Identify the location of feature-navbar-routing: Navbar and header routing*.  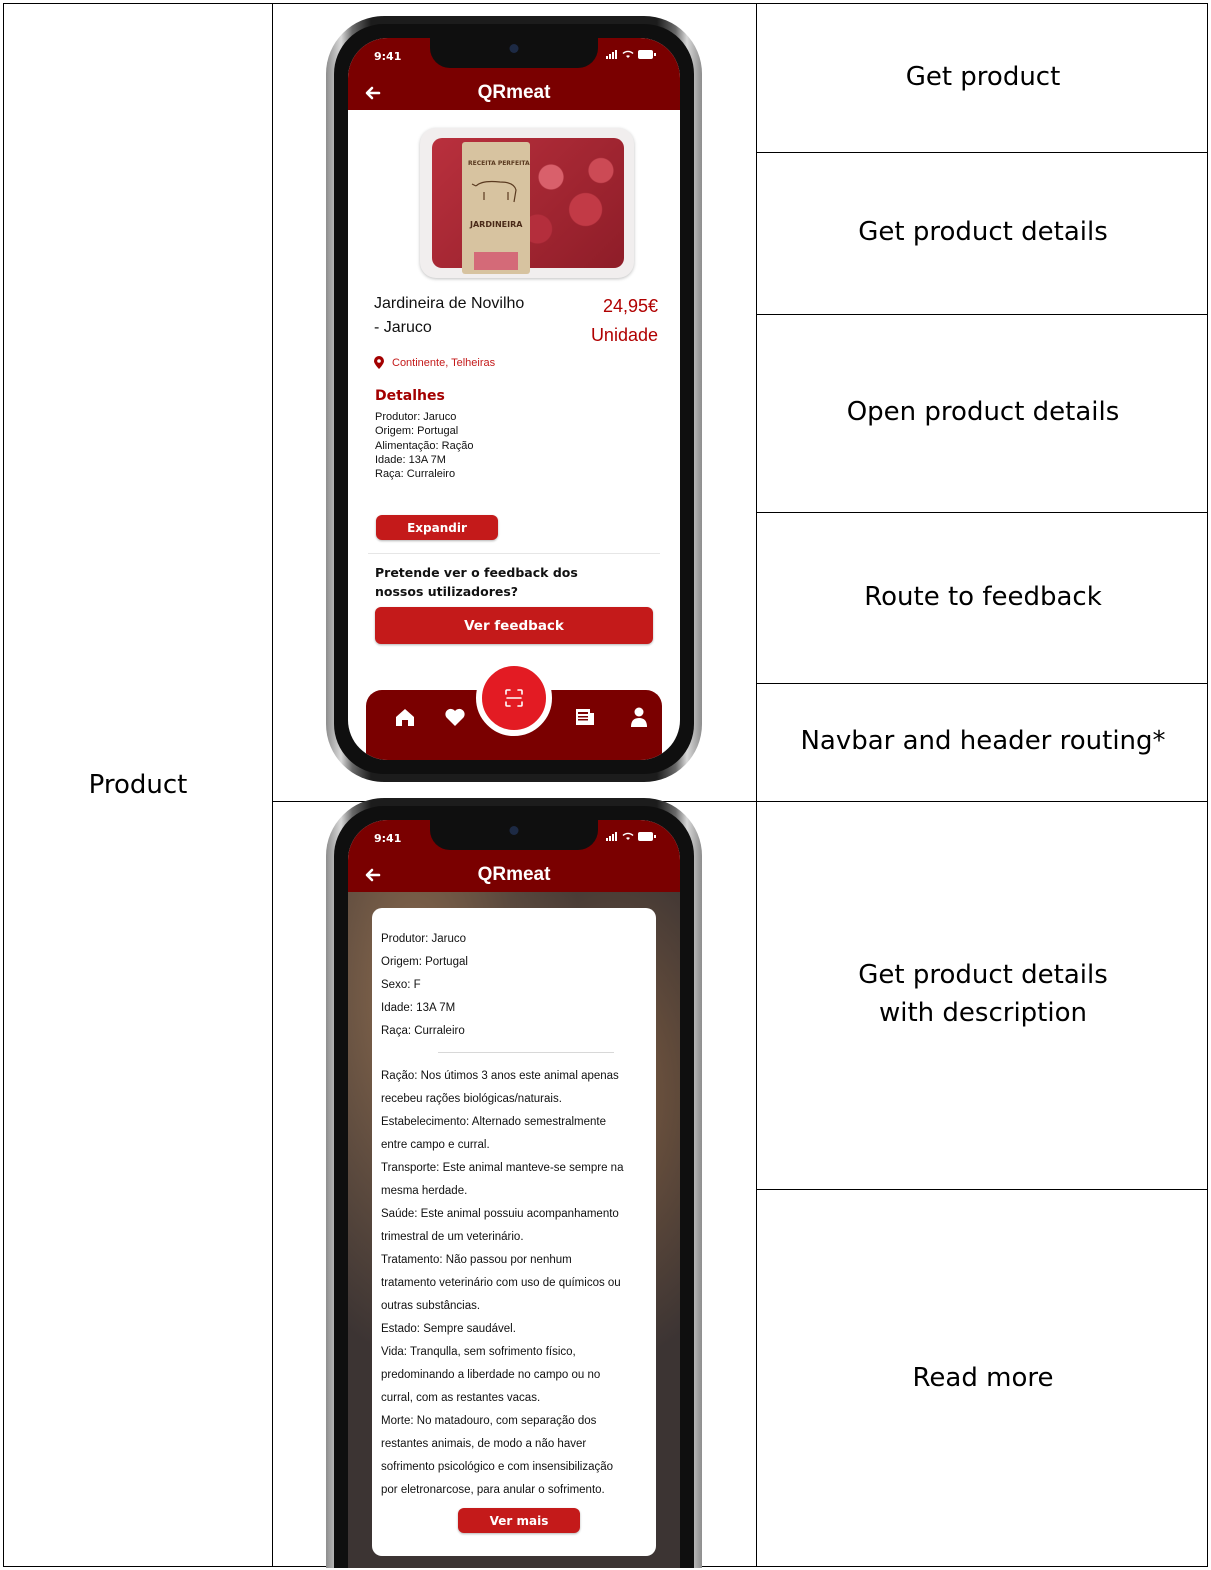
(983, 741).